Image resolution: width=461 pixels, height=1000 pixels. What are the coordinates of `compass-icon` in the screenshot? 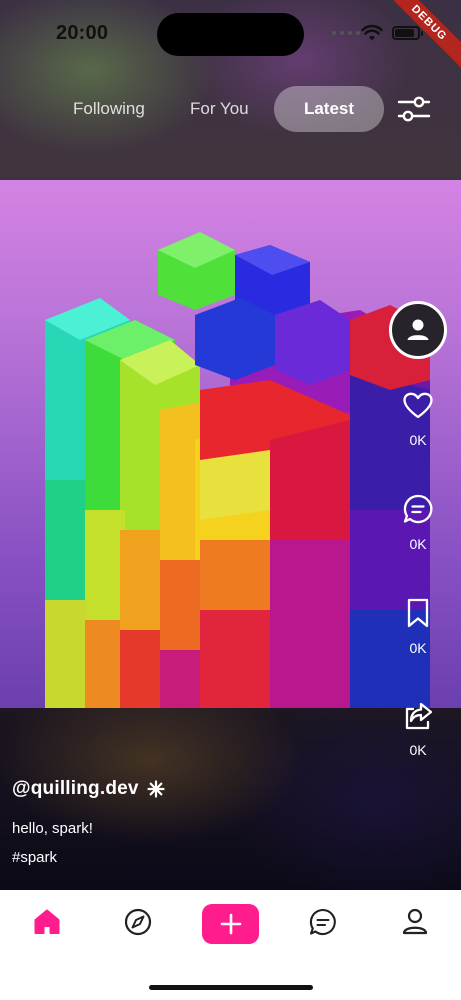 It's located at (138, 922).